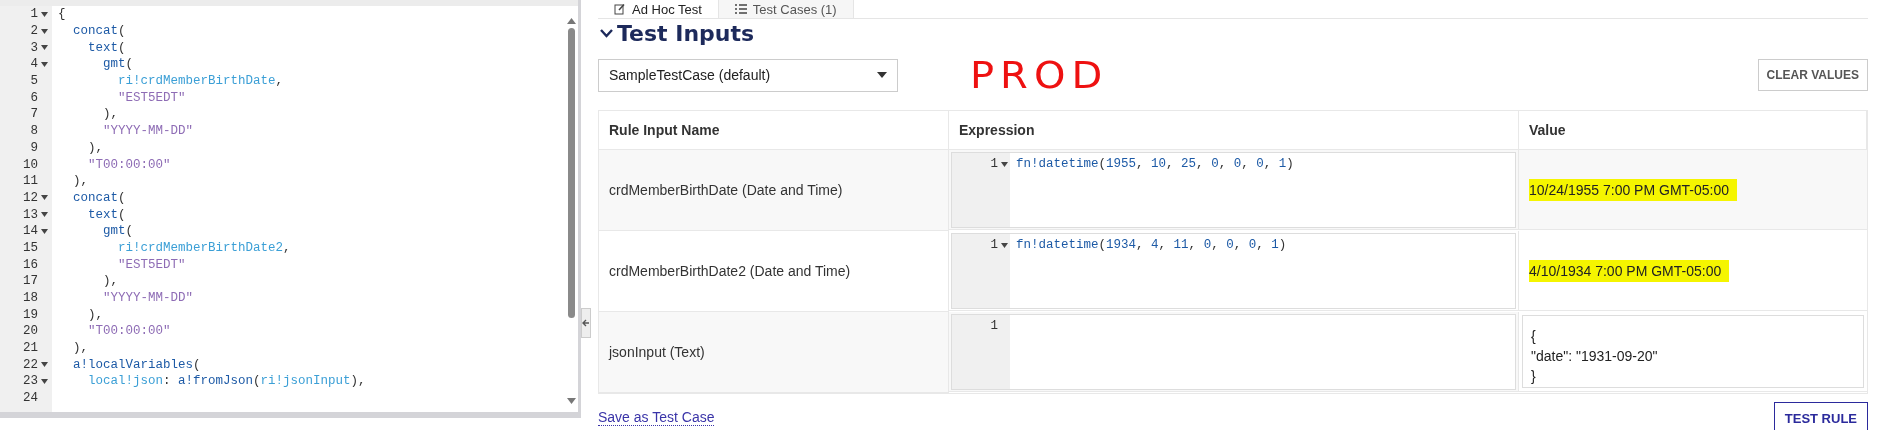  Describe the element at coordinates (786, 9) in the screenshot. I see `tab: Test Cases (1)` at that location.